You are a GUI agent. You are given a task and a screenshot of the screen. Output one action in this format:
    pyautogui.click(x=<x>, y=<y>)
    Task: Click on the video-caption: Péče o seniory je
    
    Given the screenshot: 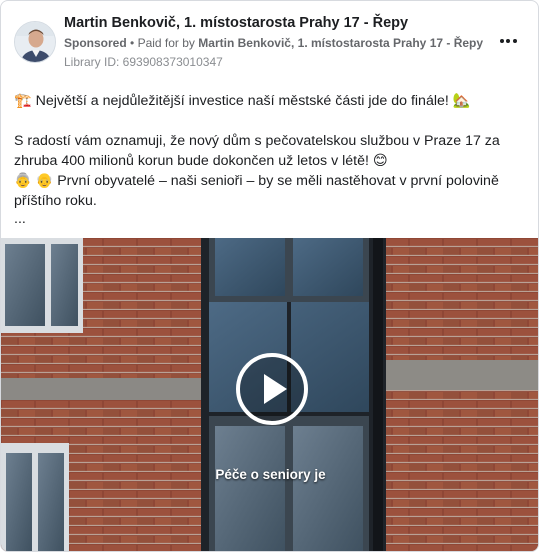 What is the action you would take?
    pyautogui.click(x=270, y=474)
    